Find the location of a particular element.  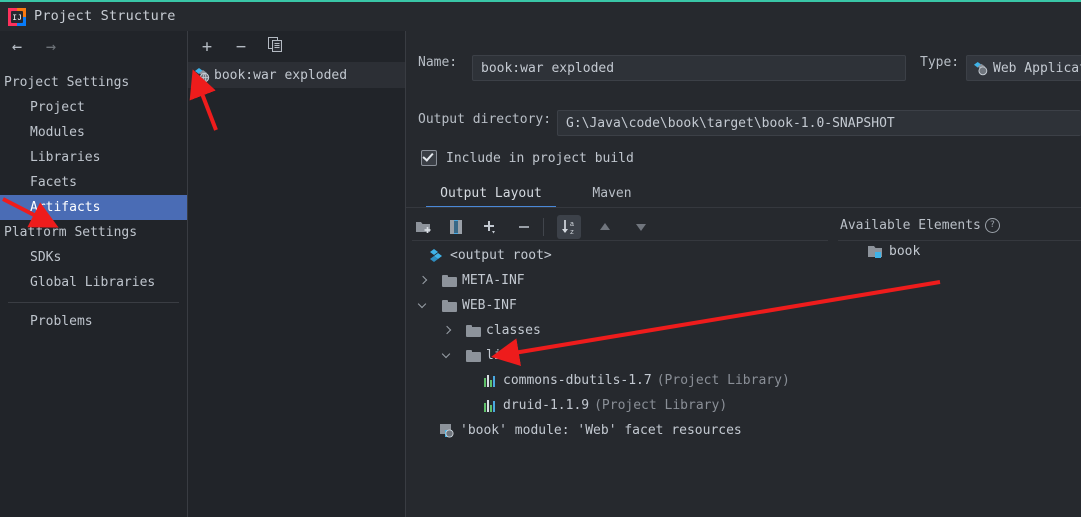

move-up-button is located at coordinates (605, 227).